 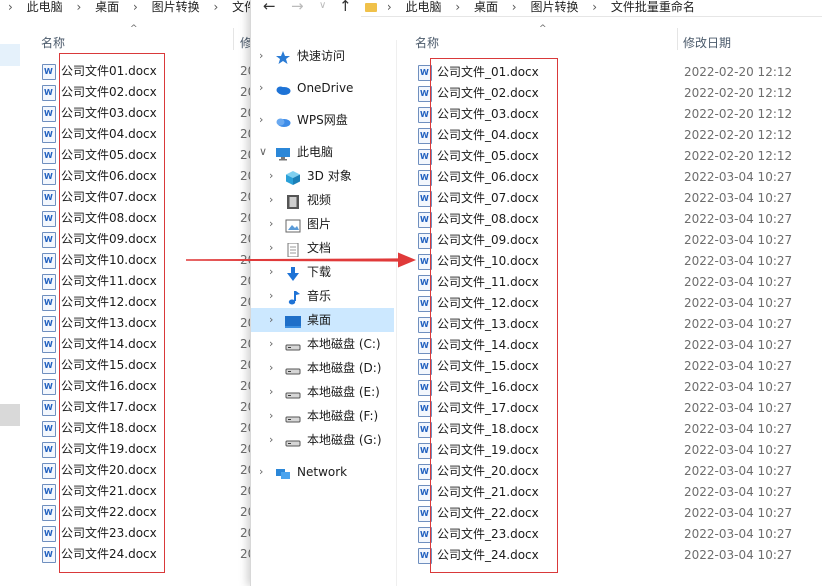 I want to click on nav-item-label: 快速访问, so click(x=321, y=56).